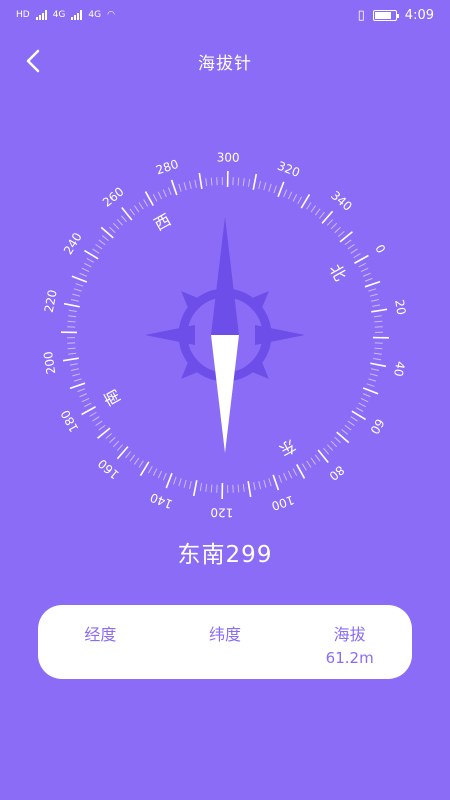 Image resolution: width=450 pixels, height=800 pixels. Describe the element at coordinates (112, 397) in the screenshot. I see `cardinal-south: 南` at that location.